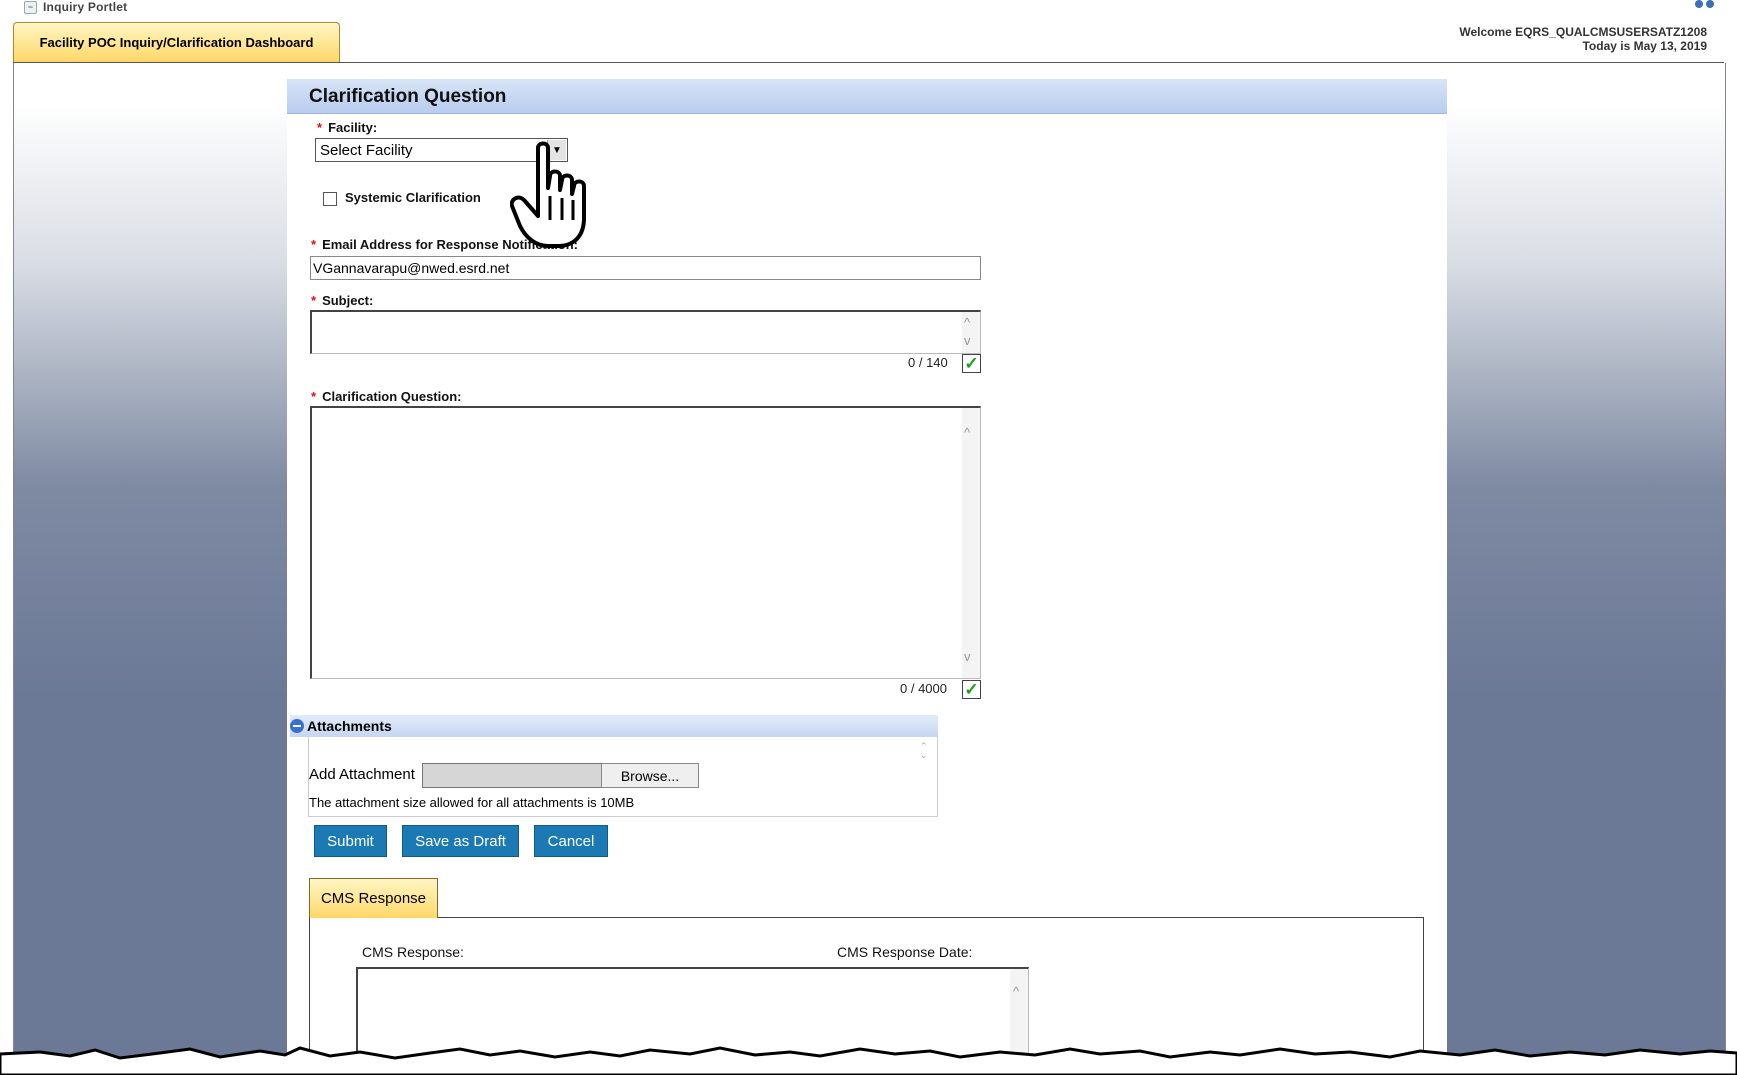  I want to click on submit-button: Submit, so click(350, 841).